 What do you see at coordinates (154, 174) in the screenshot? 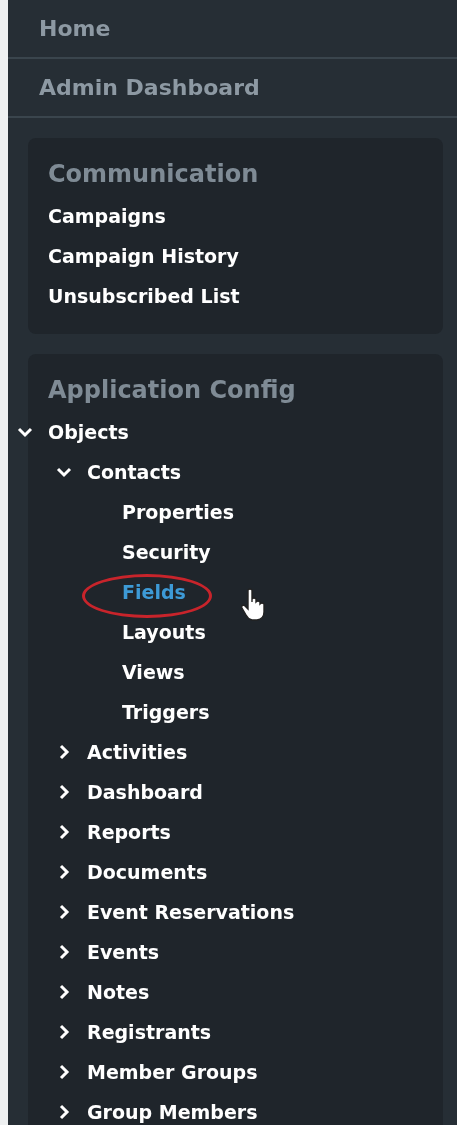
I see `panel-heading: Communication` at bounding box center [154, 174].